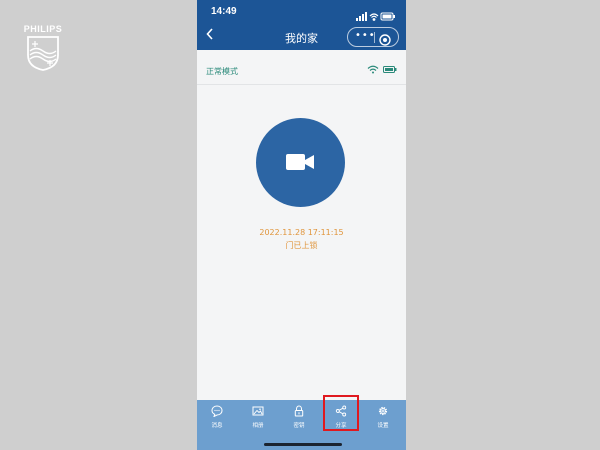 The height and width of the screenshot is (450, 600). I want to click on philips-shield-icon, so click(43, 53).